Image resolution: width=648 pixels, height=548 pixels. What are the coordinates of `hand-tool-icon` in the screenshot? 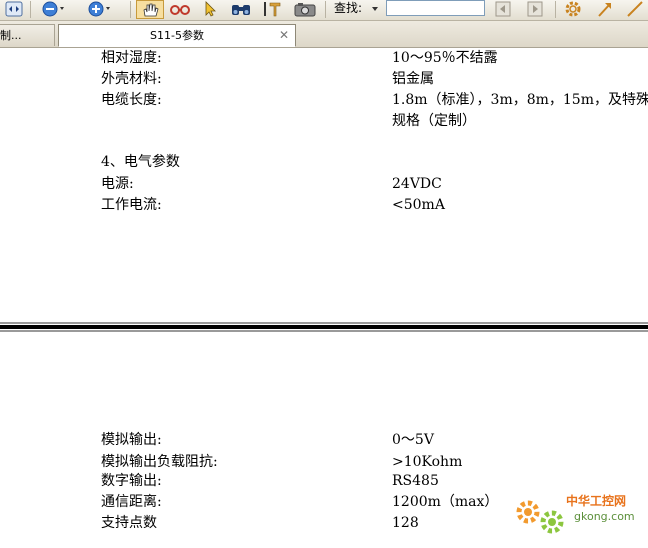 It's located at (150, 9).